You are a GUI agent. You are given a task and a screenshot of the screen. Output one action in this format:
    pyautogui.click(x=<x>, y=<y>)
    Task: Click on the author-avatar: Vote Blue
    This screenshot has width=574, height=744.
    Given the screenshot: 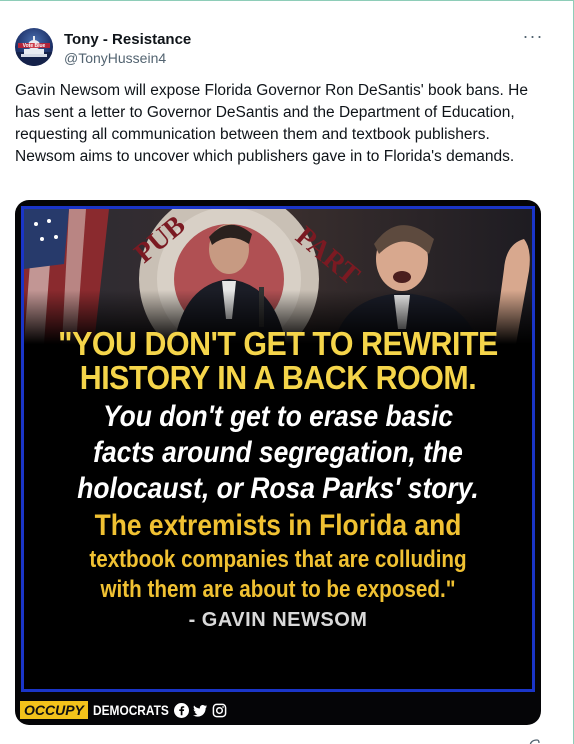 What is the action you would take?
    pyautogui.click(x=34, y=47)
    